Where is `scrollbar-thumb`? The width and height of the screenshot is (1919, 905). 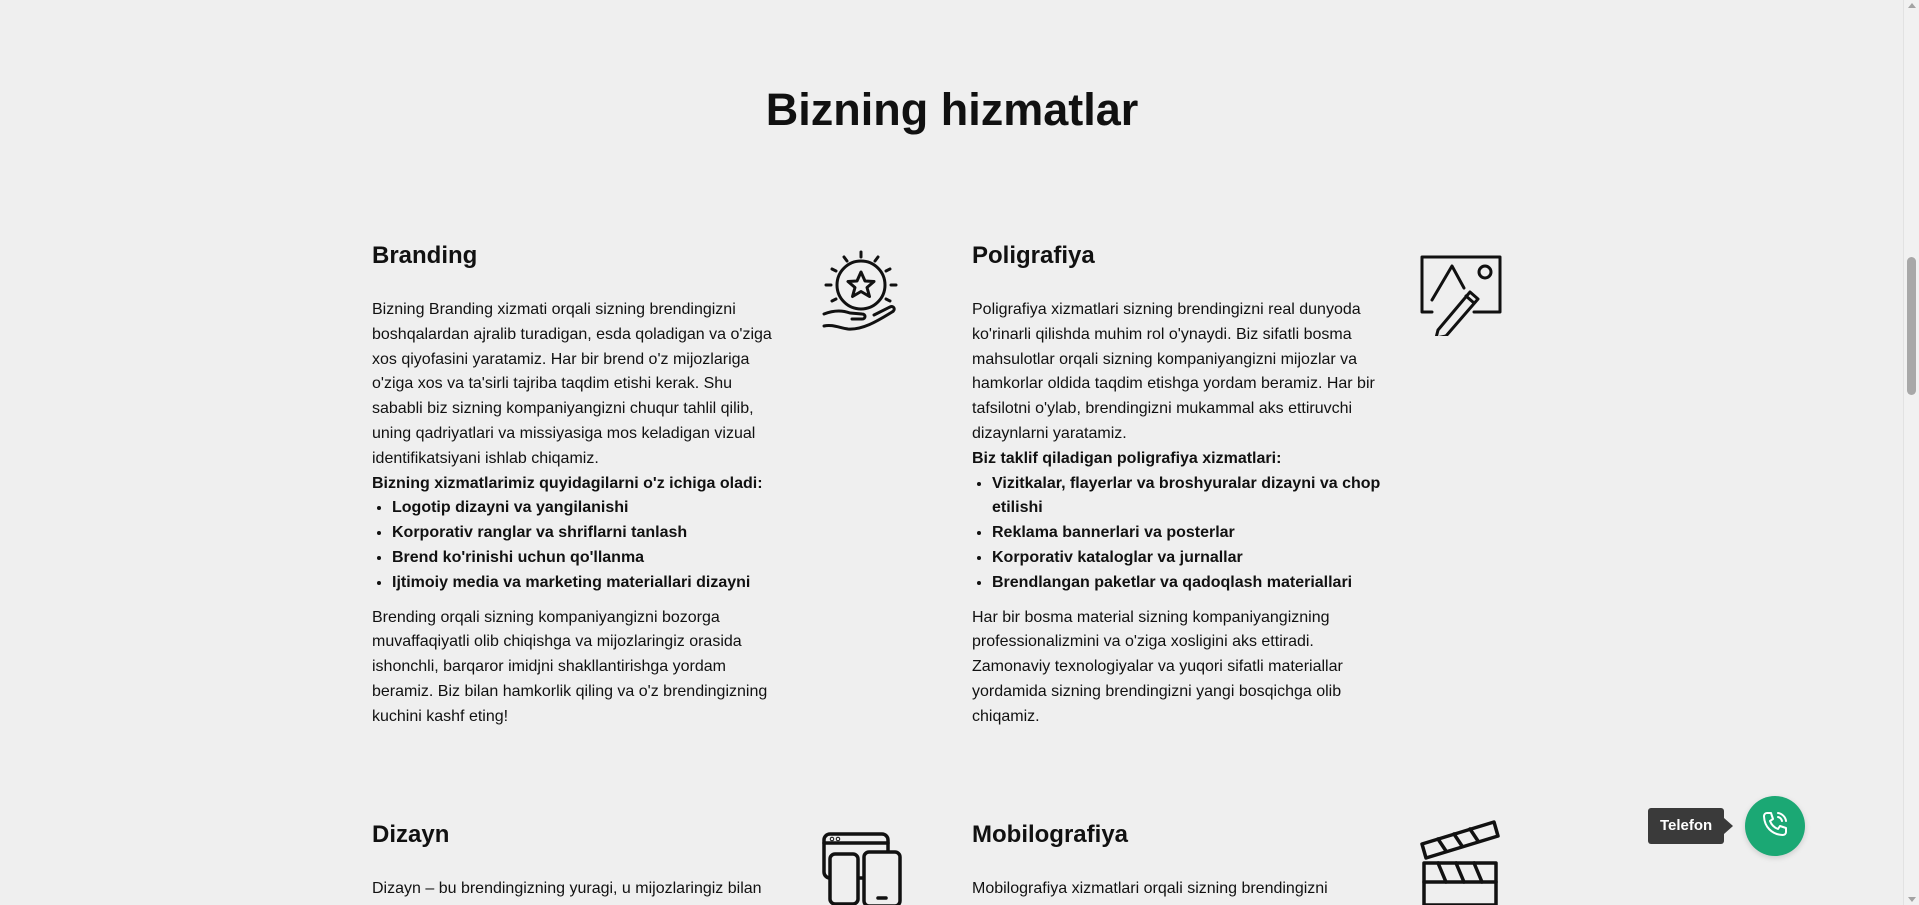
scrollbar-thumb is located at coordinates (1911, 326).